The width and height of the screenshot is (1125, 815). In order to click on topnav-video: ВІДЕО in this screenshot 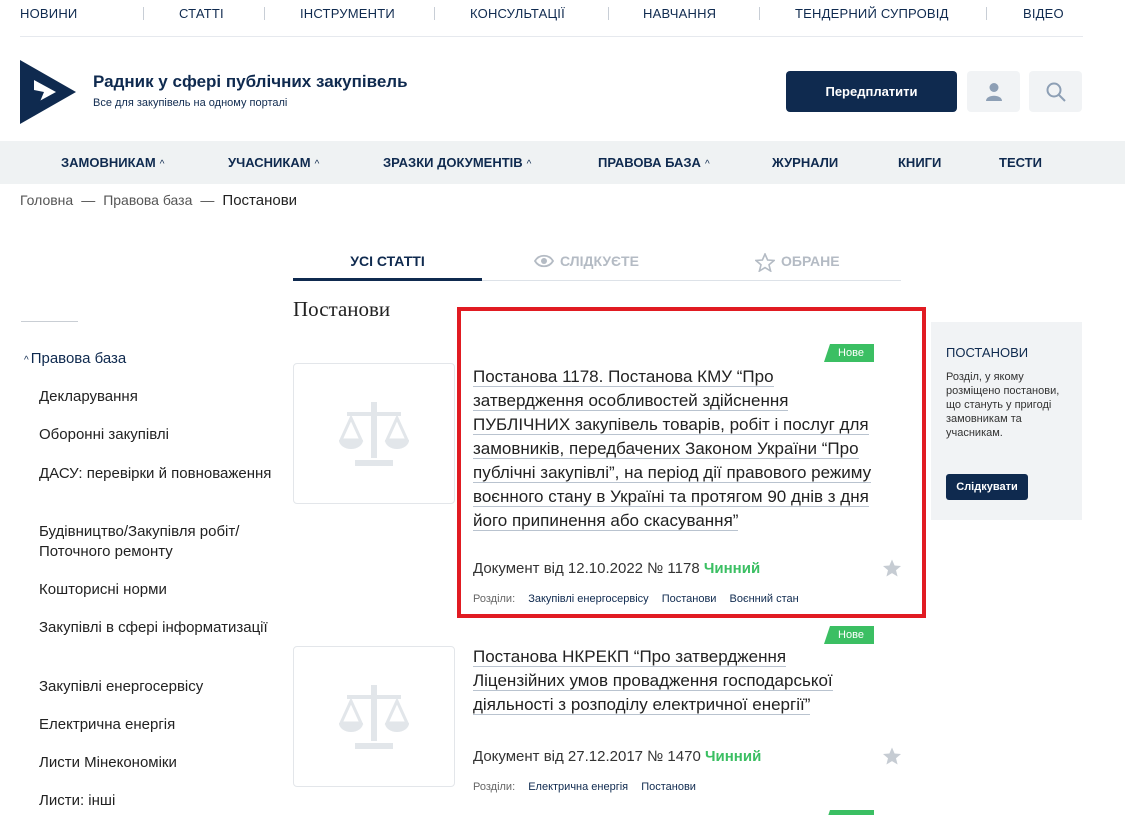, I will do `click(1043, 13)`.